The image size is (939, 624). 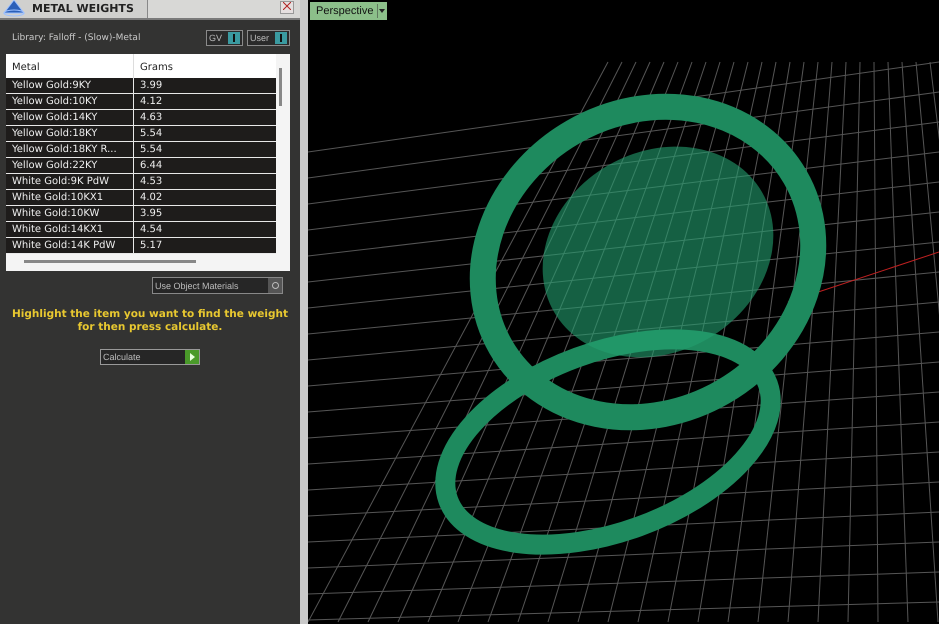 What do you see at coordinates (287, 7) in the screenshot?
I see `close-button` at bounding box center [287, 7].